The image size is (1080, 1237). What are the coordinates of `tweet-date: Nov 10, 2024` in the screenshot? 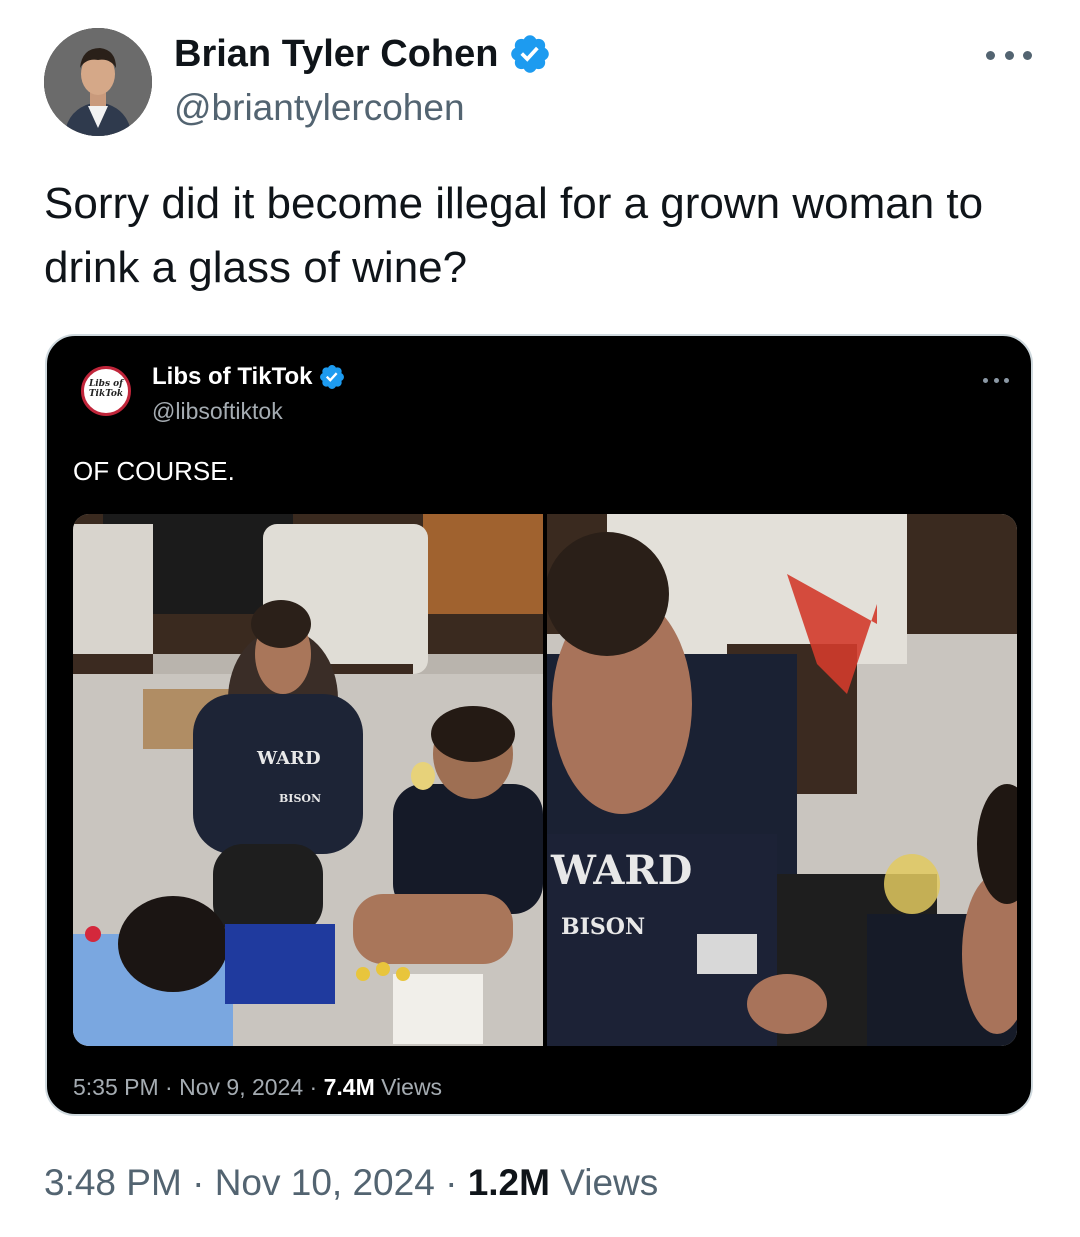 It's located at (325, 1182).